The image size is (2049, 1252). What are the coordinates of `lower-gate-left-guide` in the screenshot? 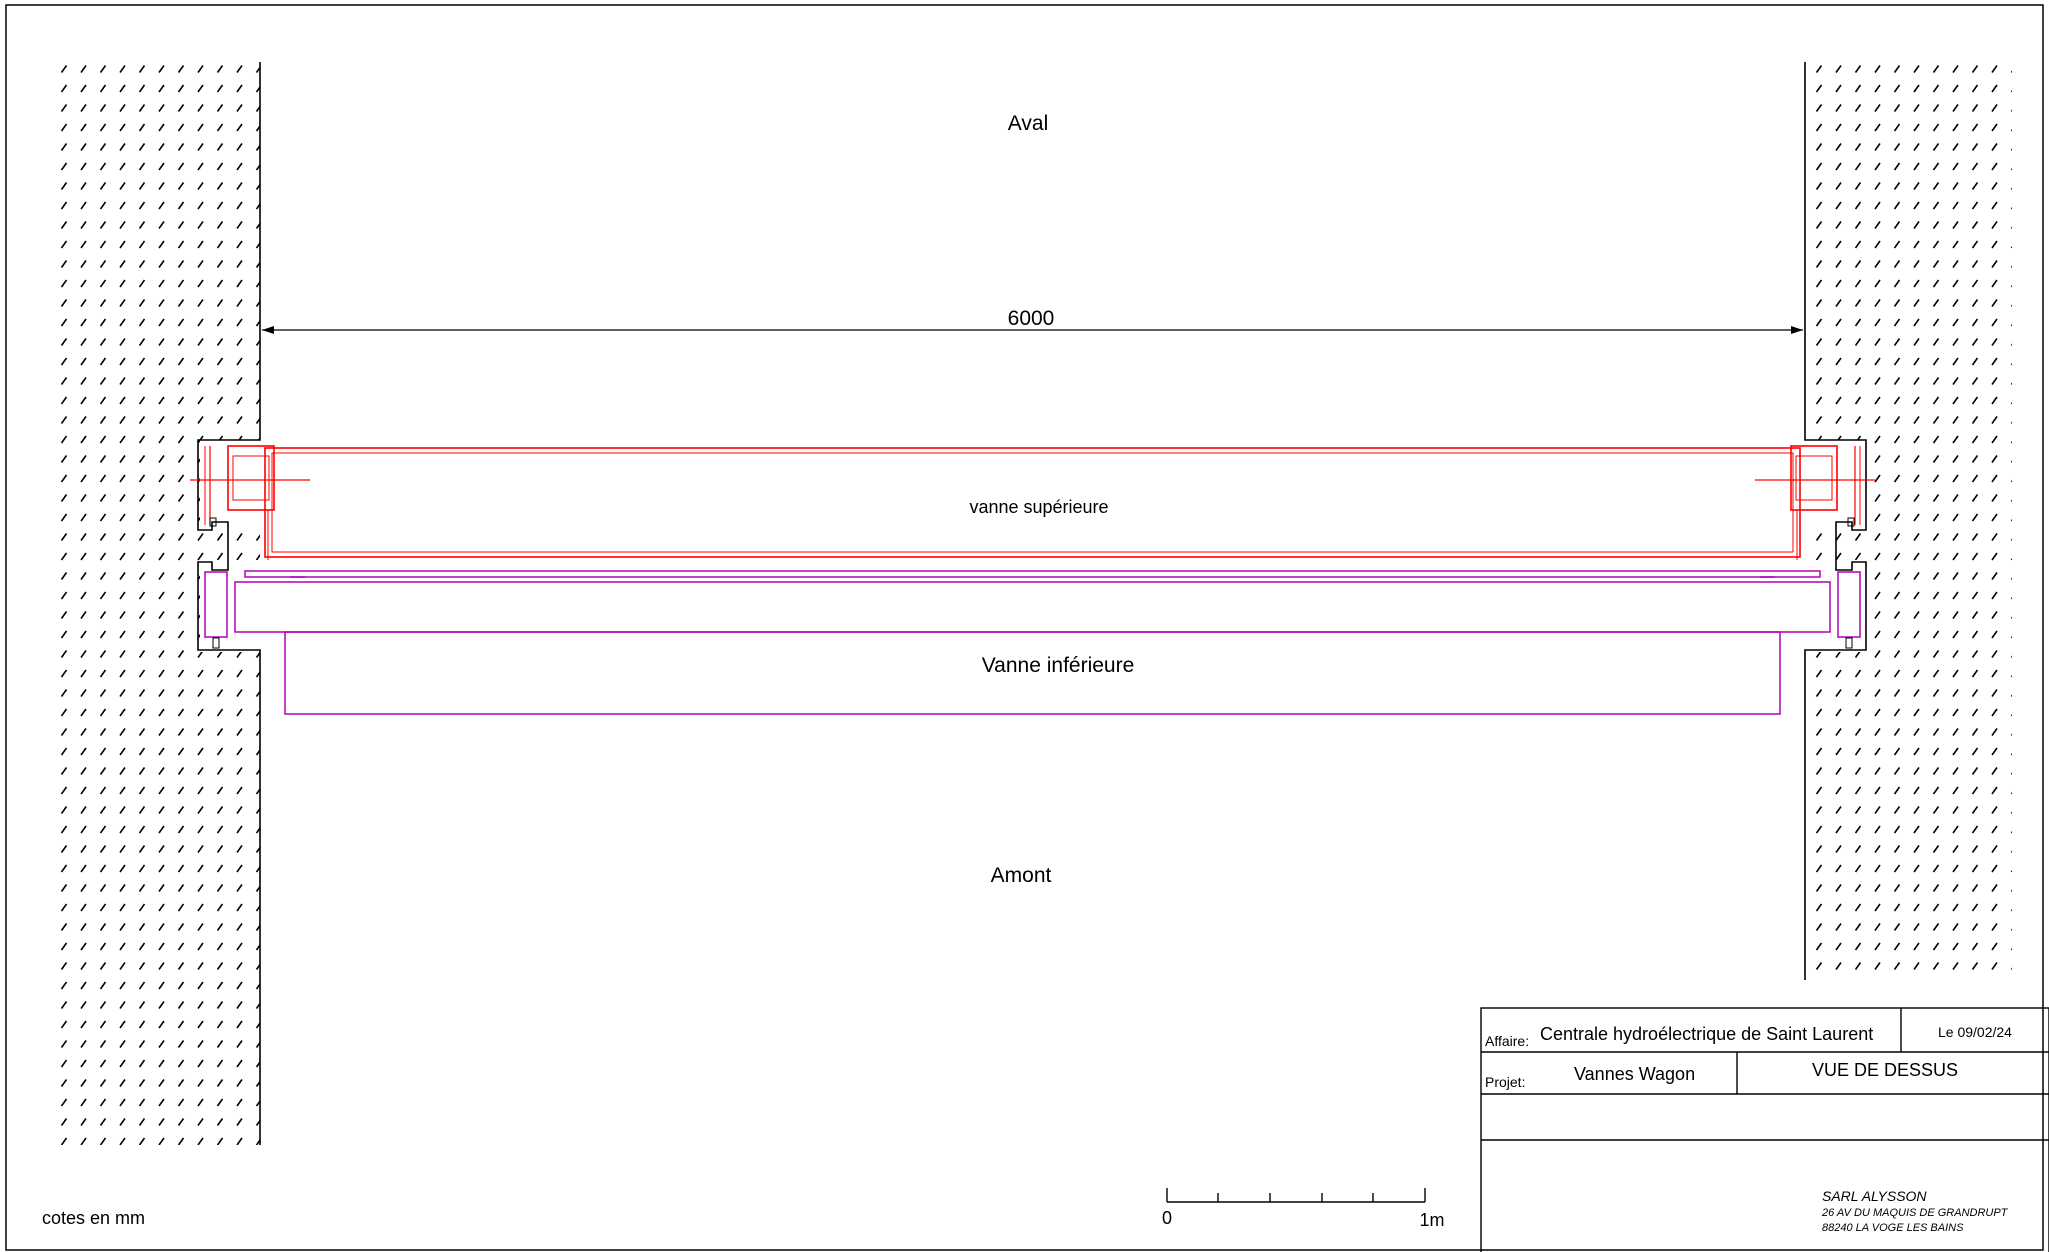 It's located at (216, 604).